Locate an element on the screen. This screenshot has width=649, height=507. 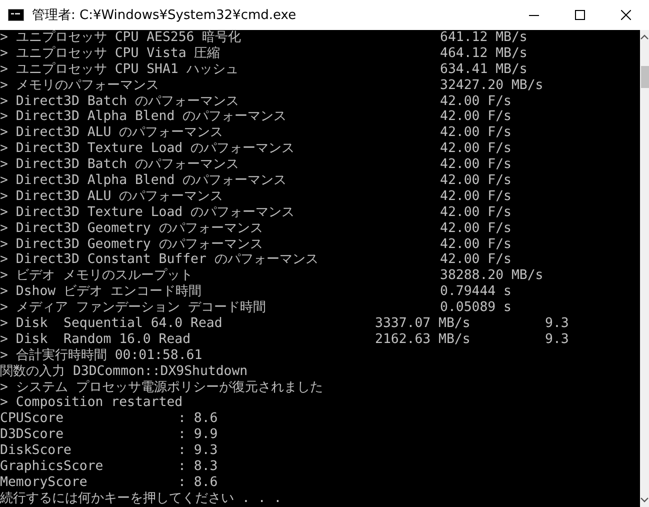
console-line: MemoryScore is located at coordinates (44, 482).